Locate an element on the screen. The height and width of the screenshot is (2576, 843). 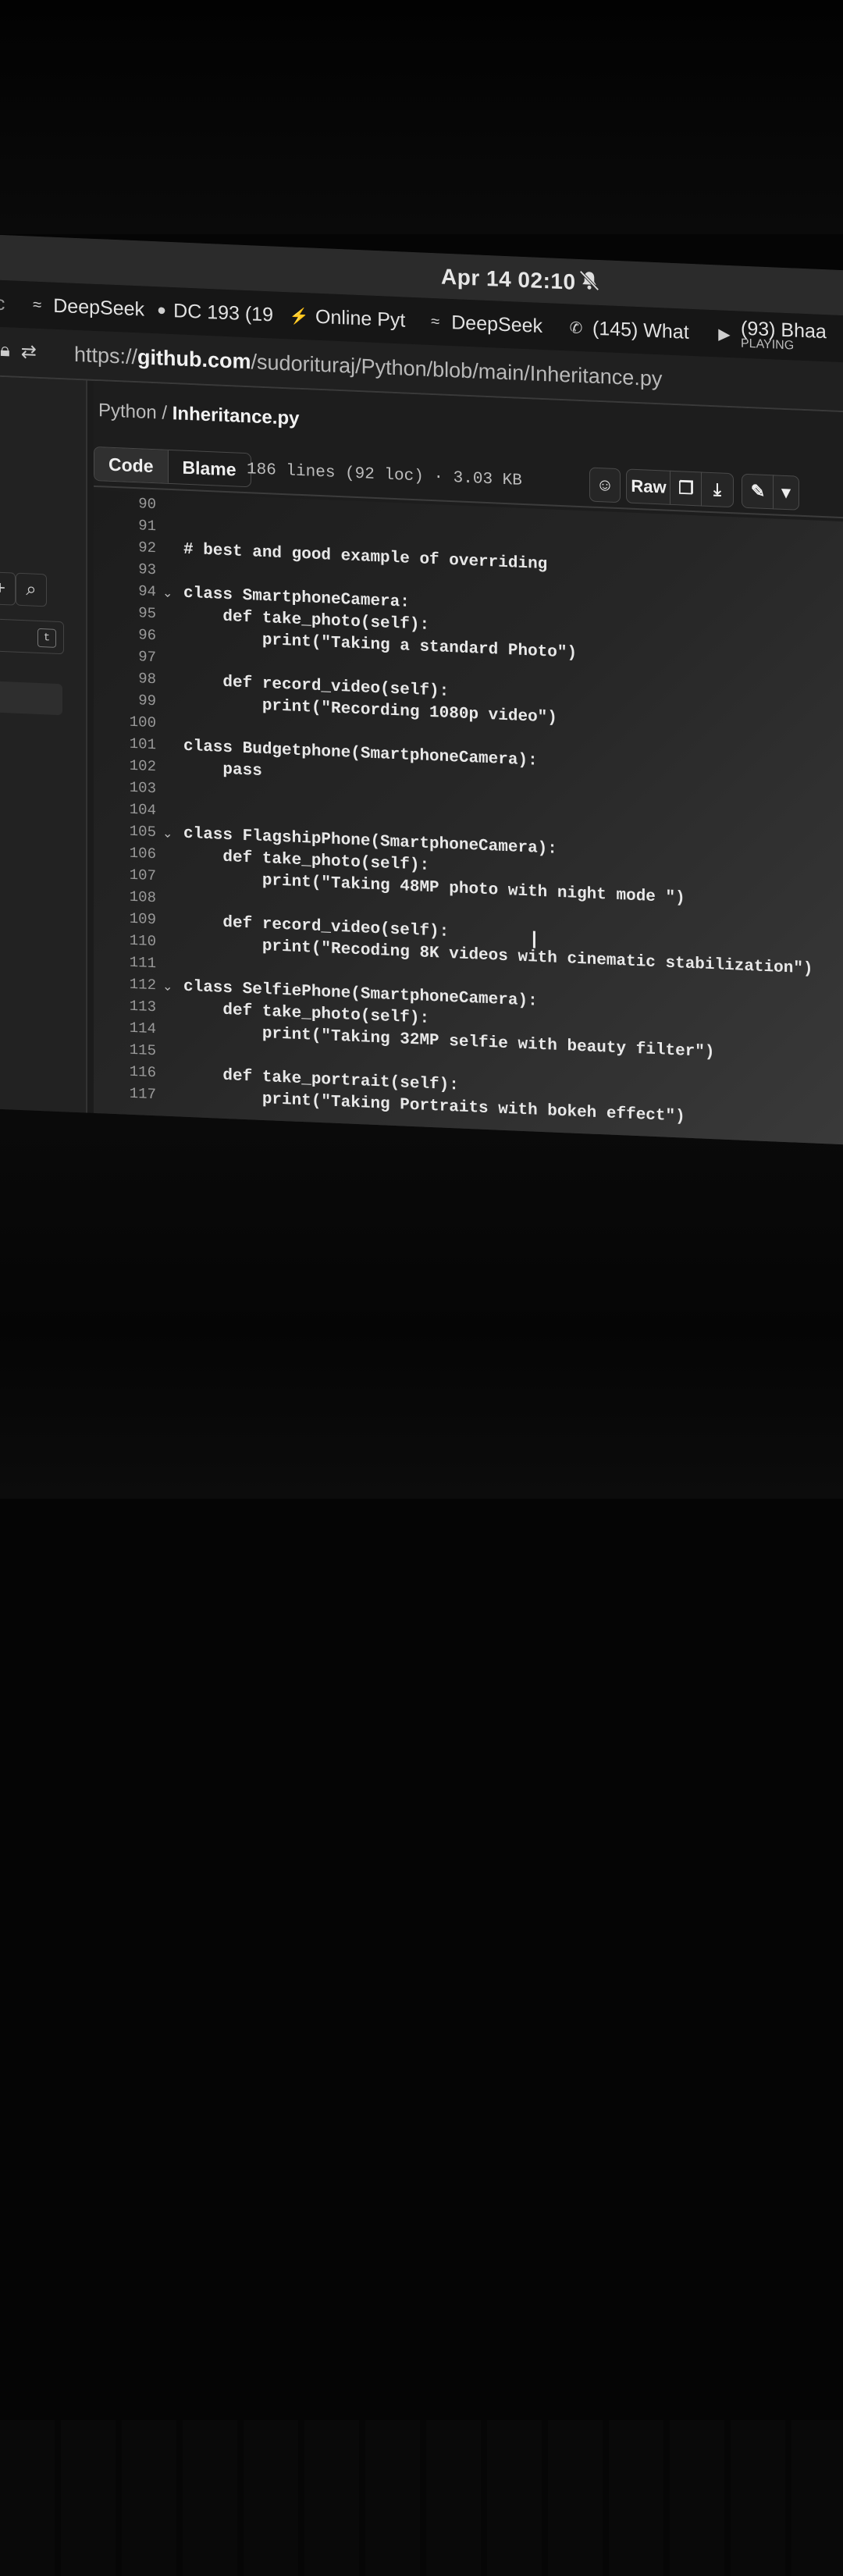
line-number: 112 is located at coordinates (136, 984).